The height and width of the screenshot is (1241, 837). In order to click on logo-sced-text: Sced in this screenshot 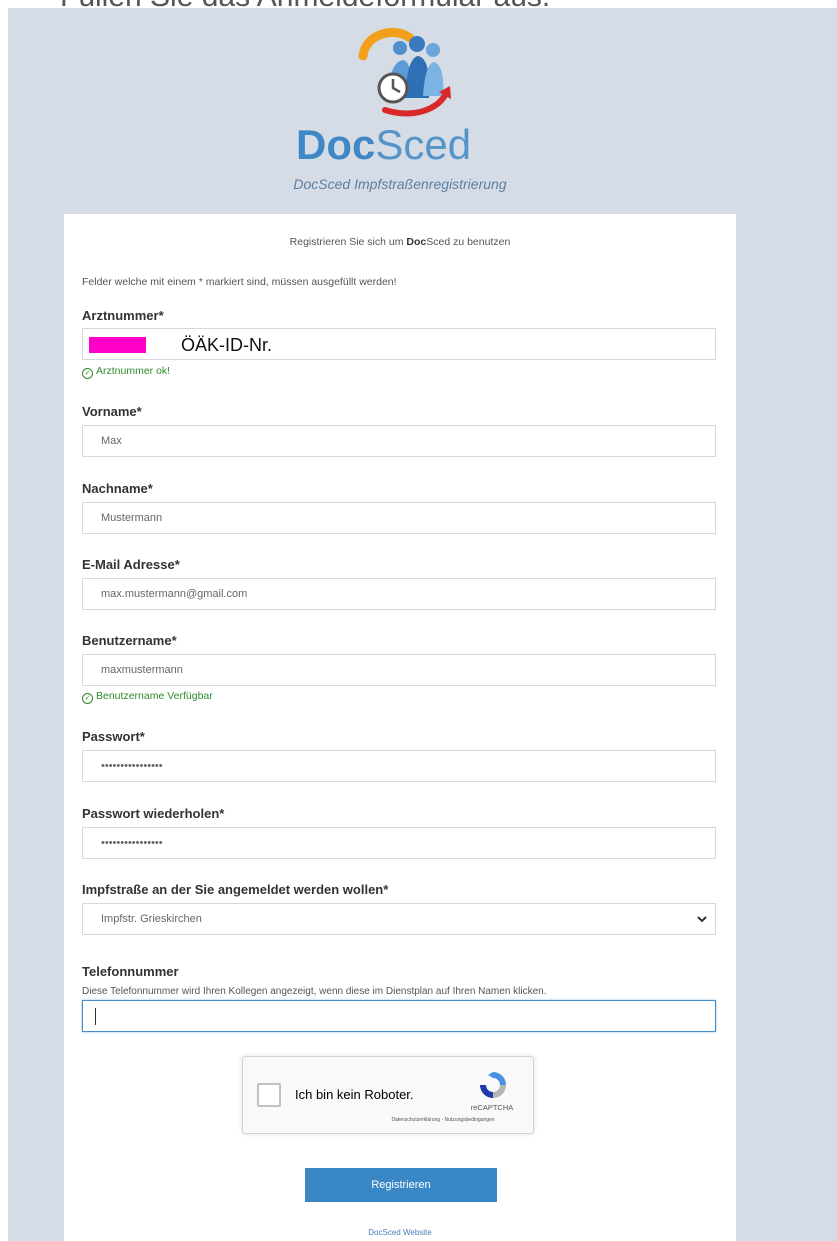, I will do `click(423, 144)`.